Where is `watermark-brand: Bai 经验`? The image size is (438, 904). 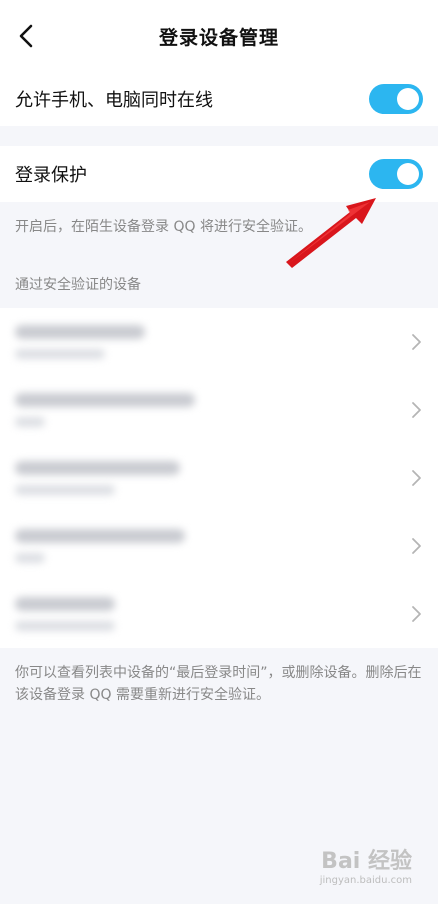
watermark-brand: Bai 经验 is located at coordinates (366, 861).